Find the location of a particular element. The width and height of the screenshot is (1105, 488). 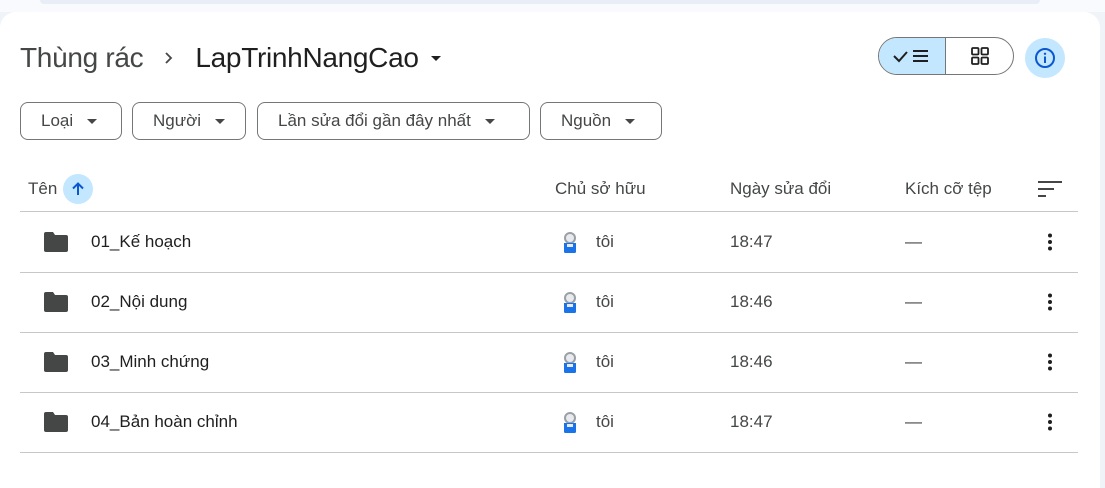

filter-source-label: Nguồn is located at coordinates (586, 120).